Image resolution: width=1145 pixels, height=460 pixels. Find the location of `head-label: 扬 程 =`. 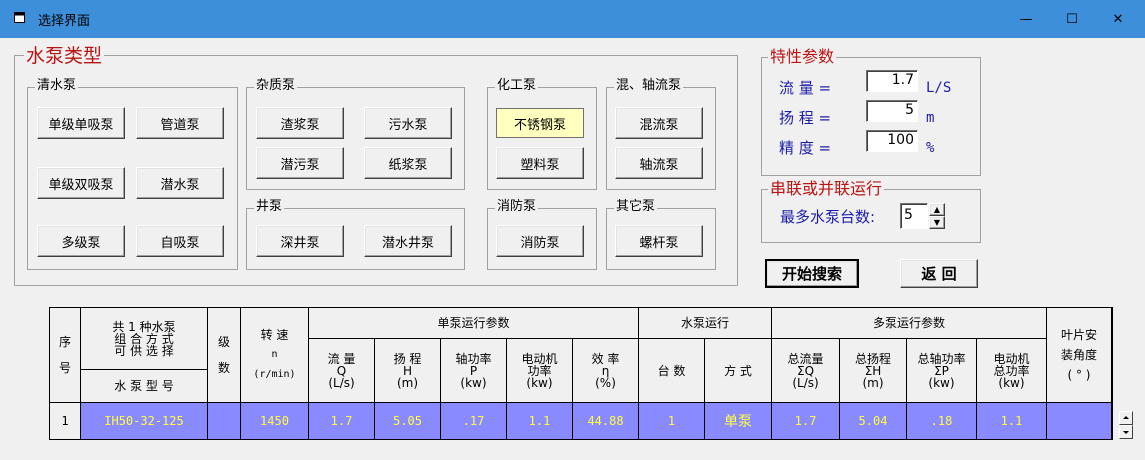

head-label: 扬 程 = is located at coordinates (805, 118).